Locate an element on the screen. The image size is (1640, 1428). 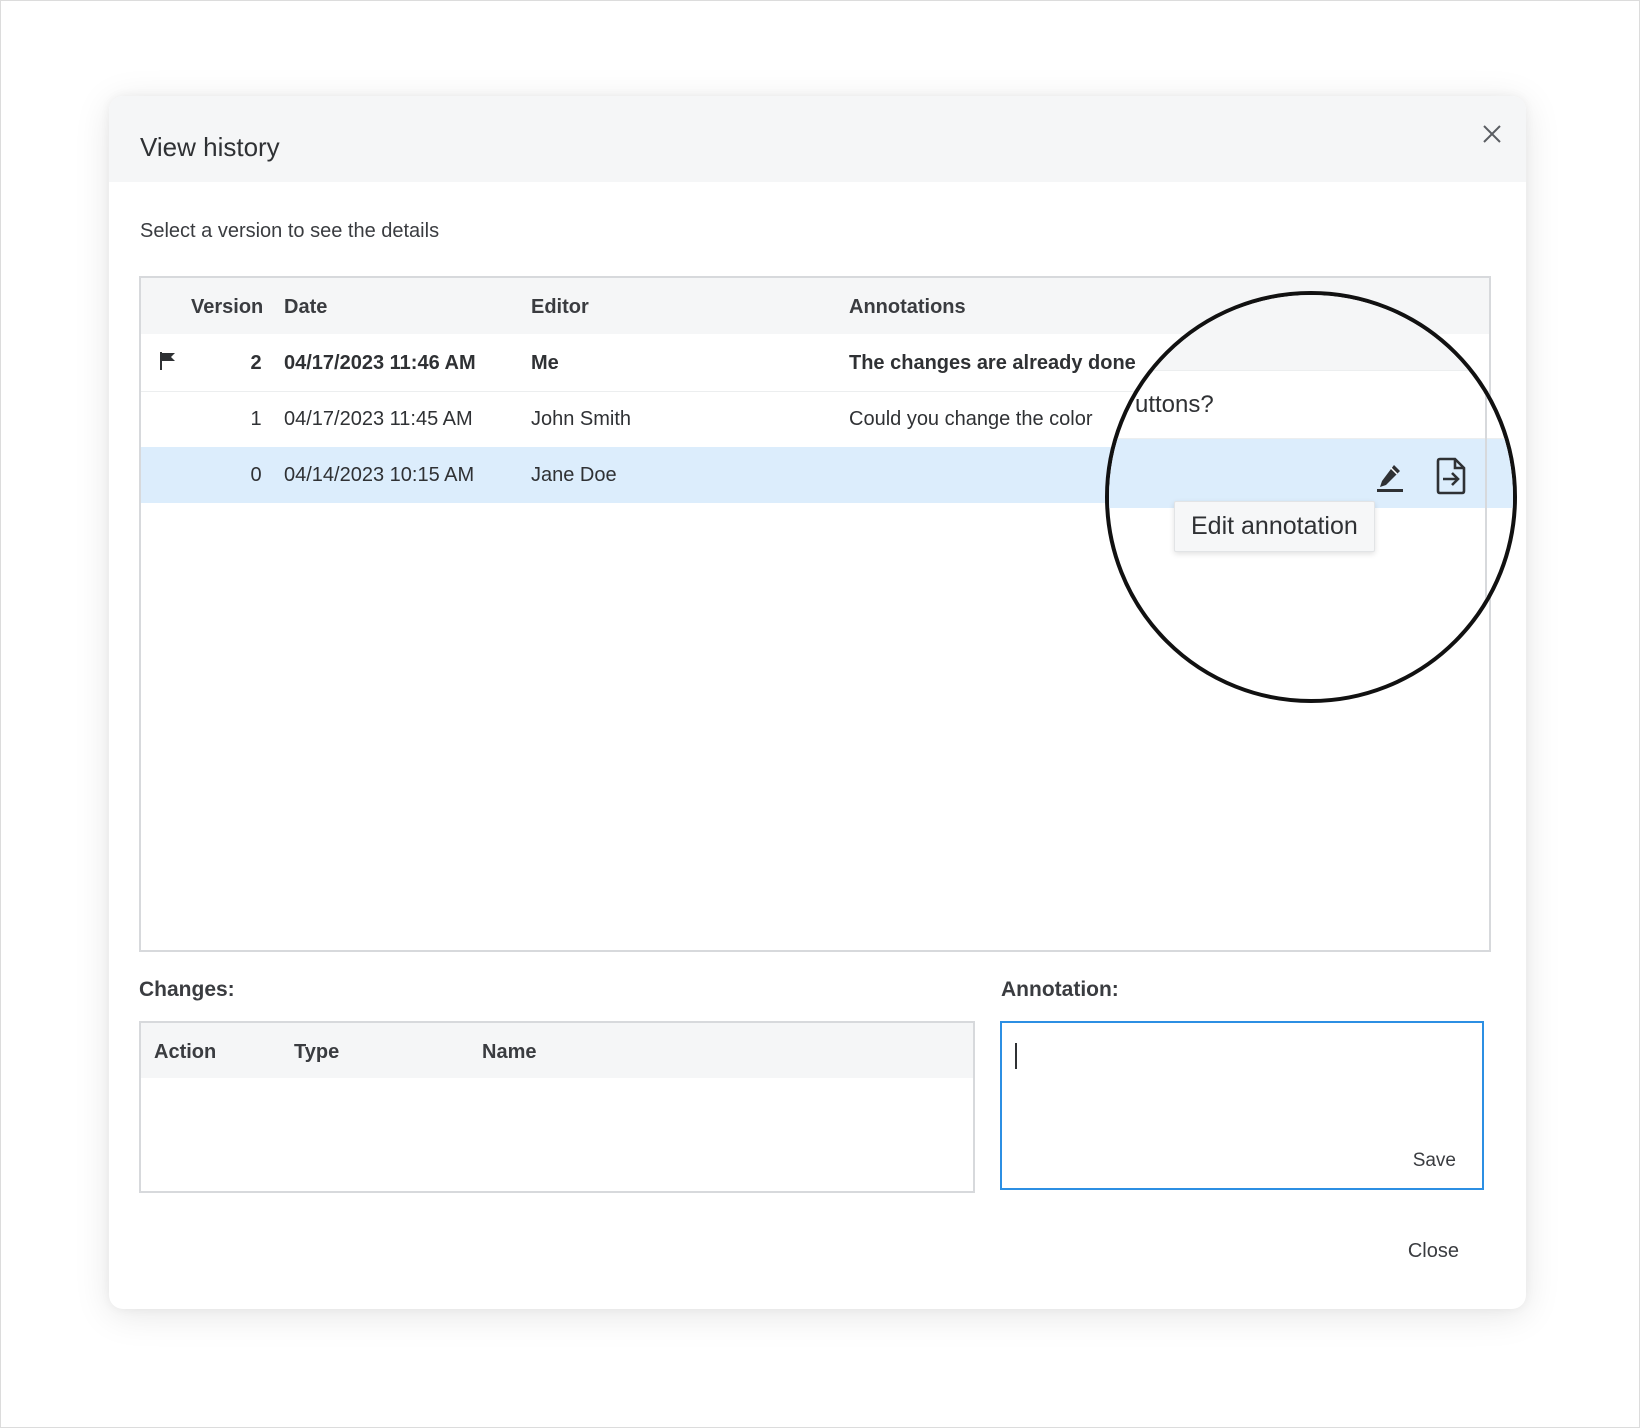
column-header-version: Version is located at coordinates (227, 307).